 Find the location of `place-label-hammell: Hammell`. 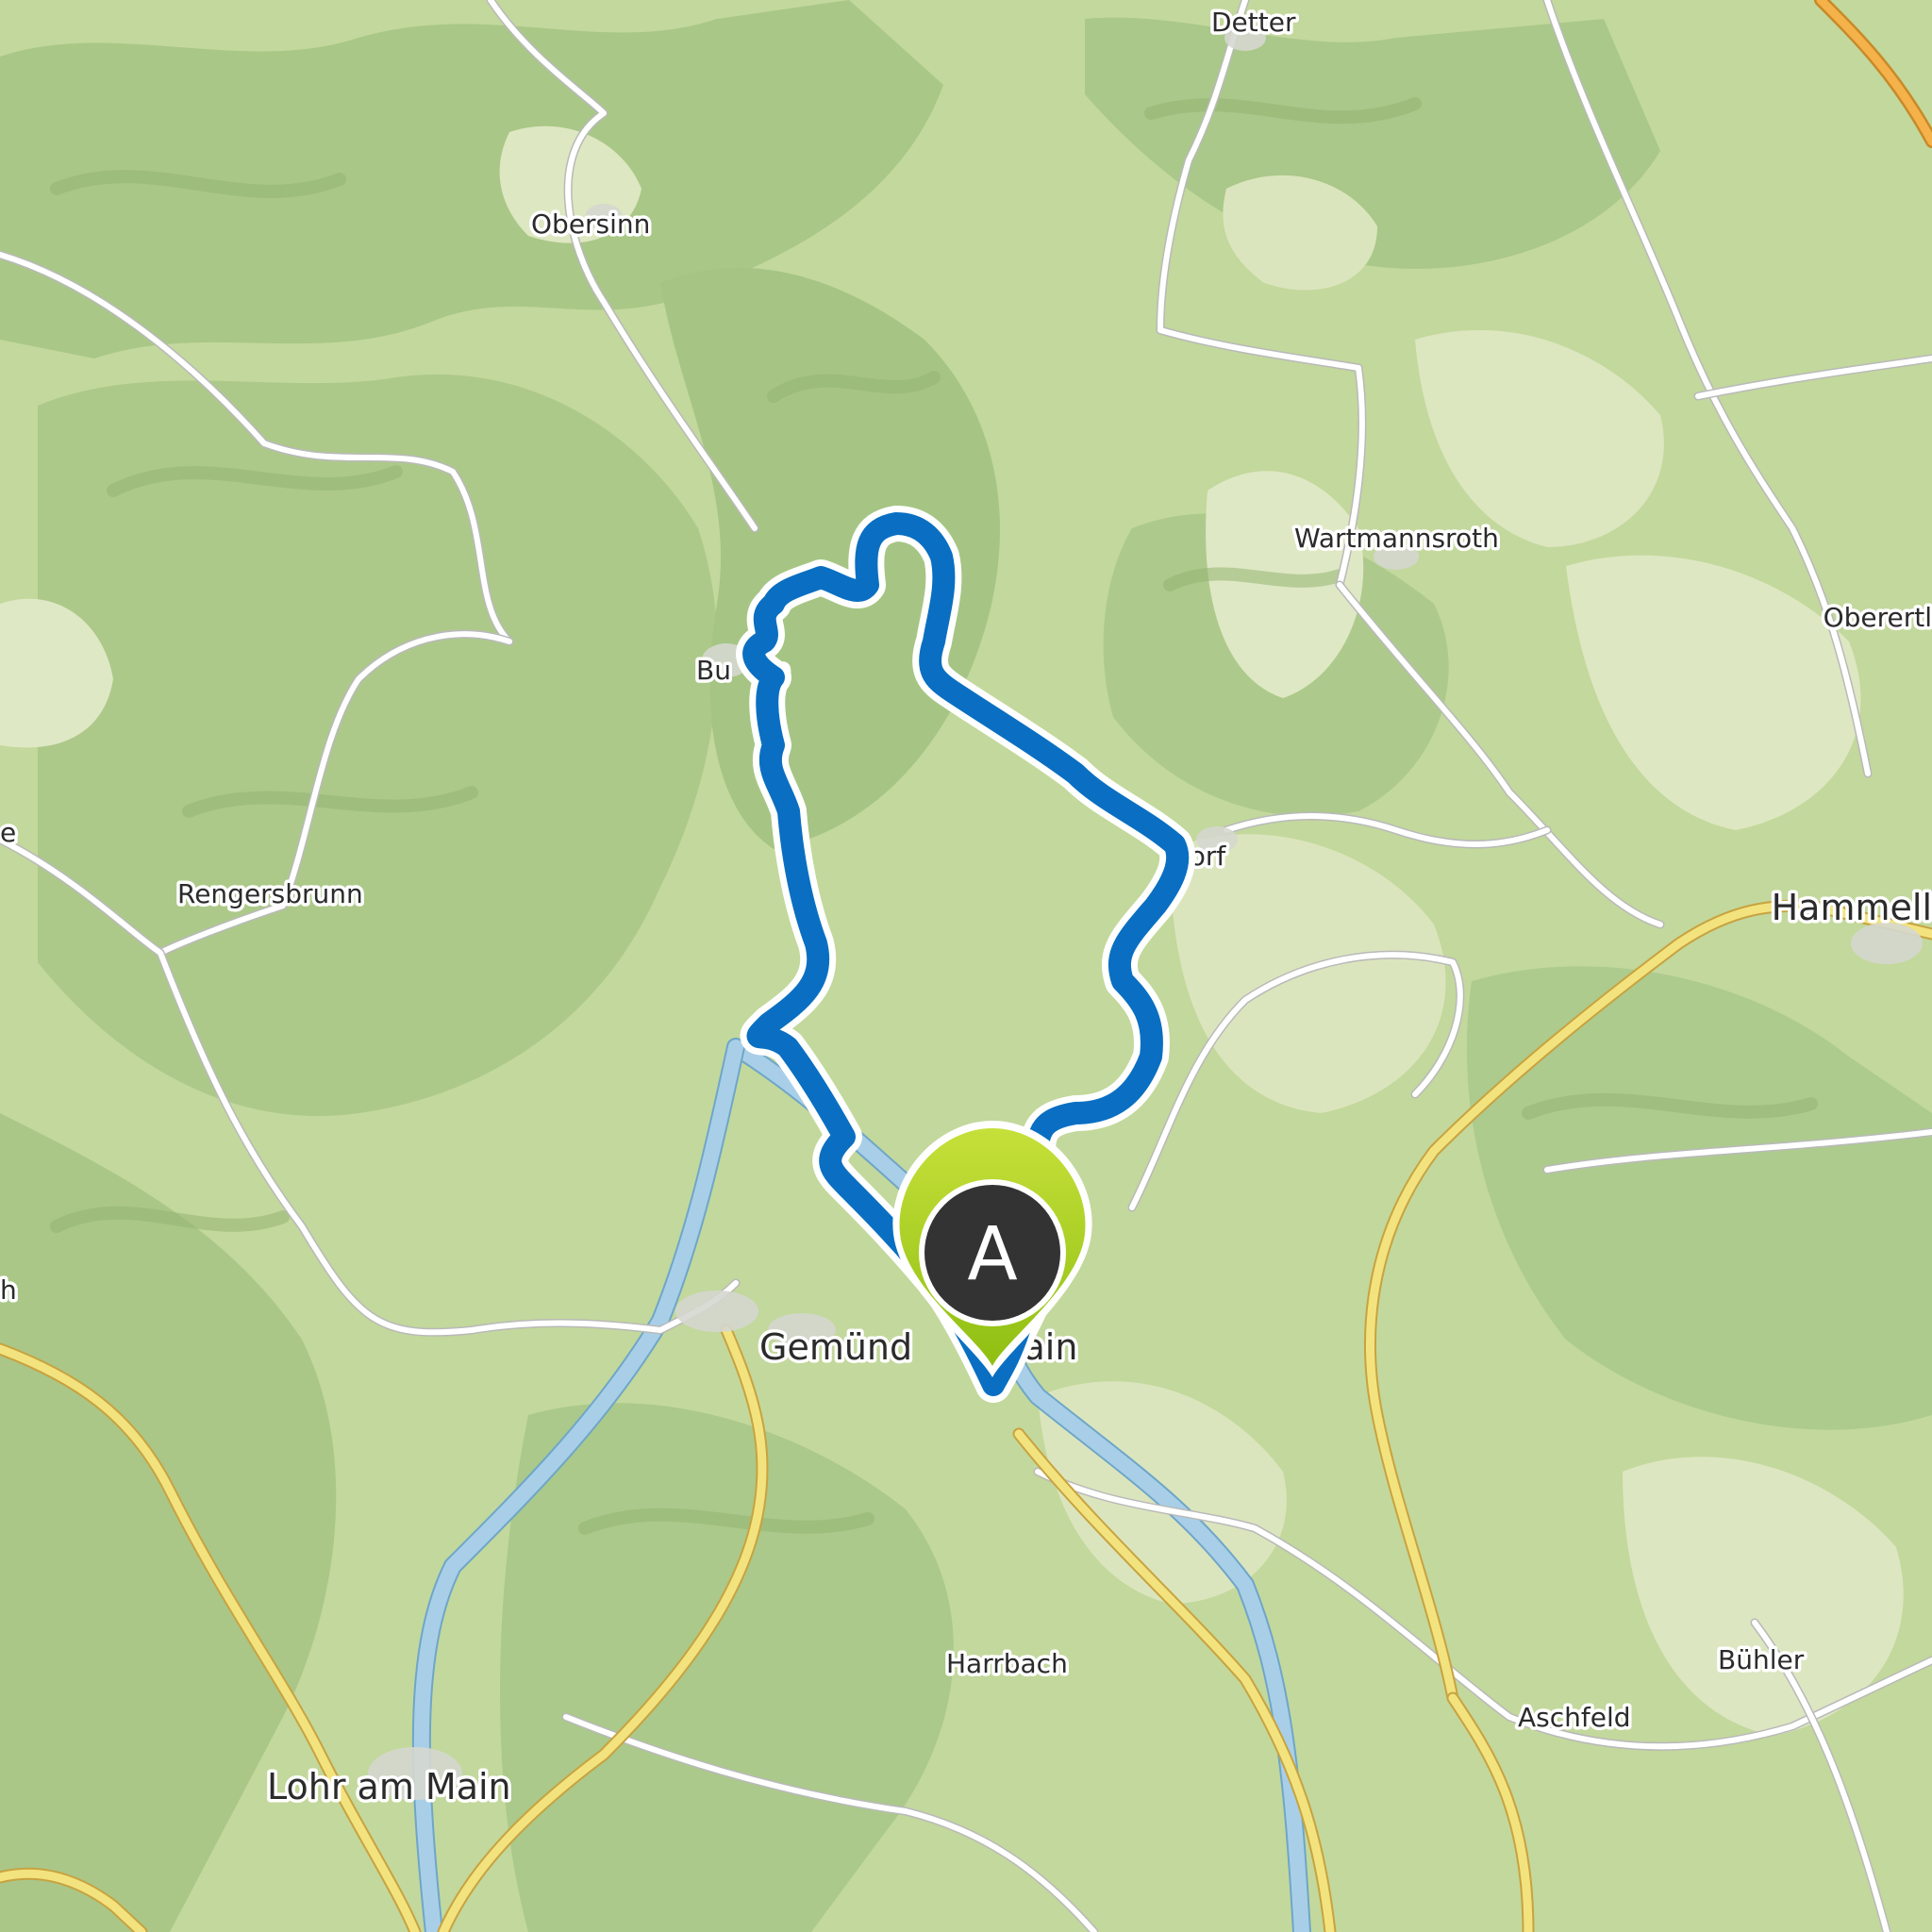

place-label-hammell: Hammell is located at coordinates (1852, 908).